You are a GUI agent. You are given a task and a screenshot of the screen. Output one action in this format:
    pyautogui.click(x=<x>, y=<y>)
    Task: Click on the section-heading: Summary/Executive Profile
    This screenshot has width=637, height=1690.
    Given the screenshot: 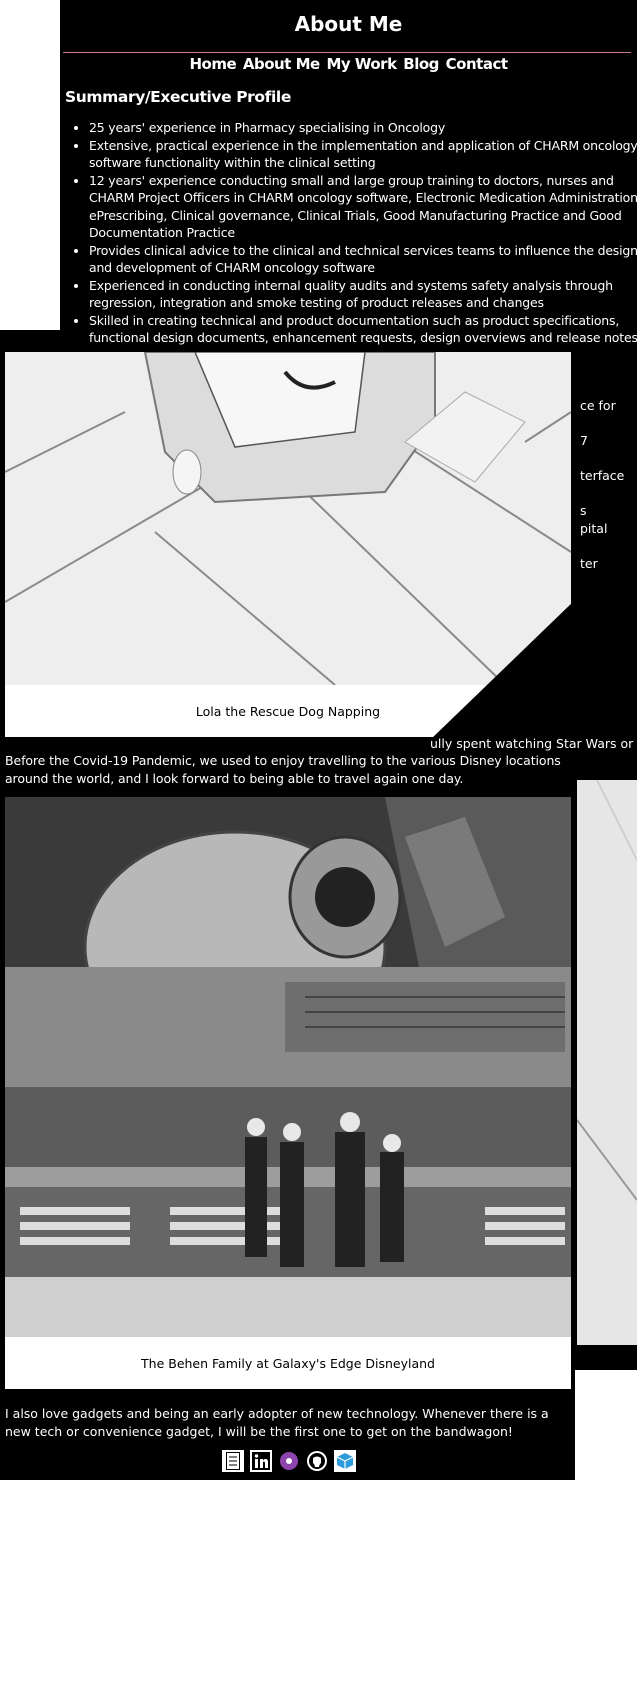 What is the action you would take?
    pyautogui.click(x=178, y=97)
    